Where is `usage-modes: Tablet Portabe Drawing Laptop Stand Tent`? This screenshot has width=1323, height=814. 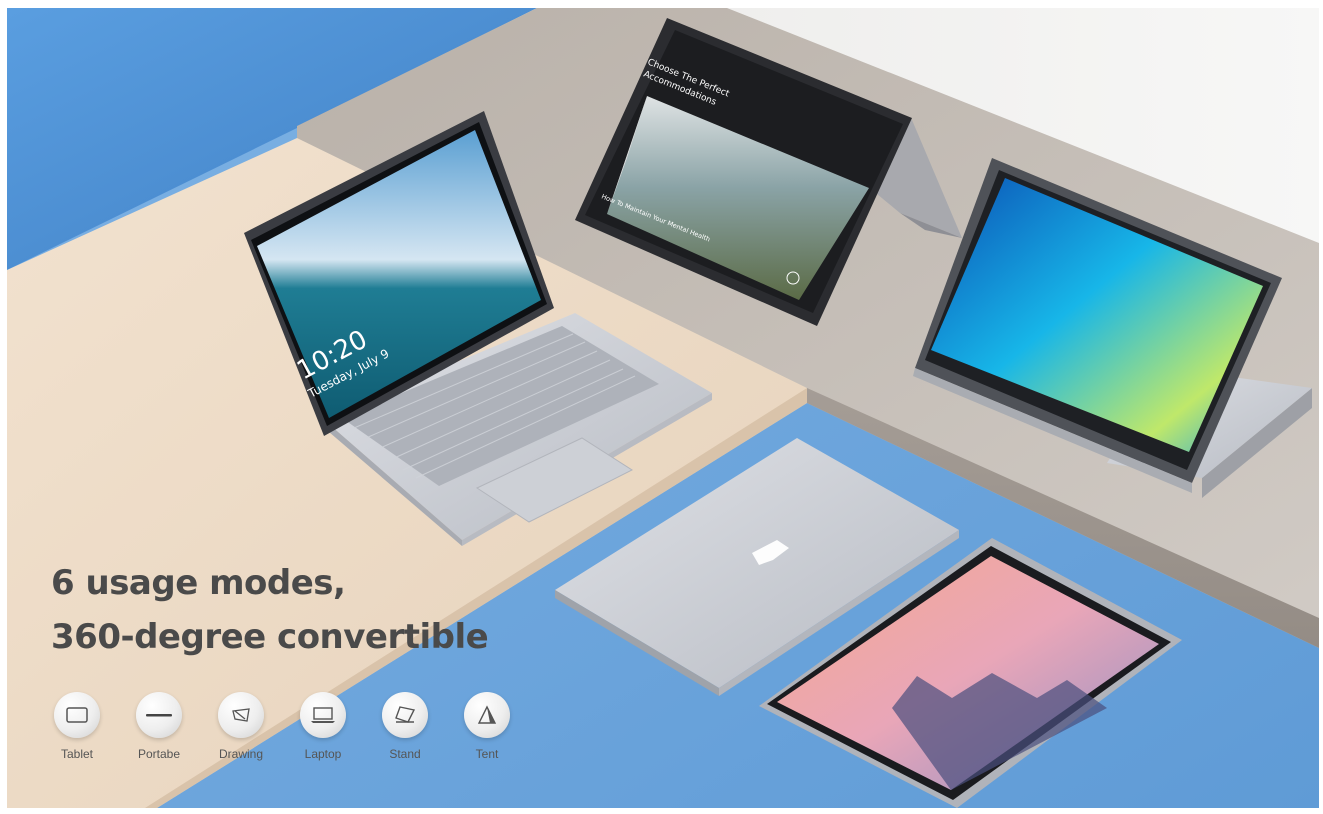 usage-modes: Tablet Portabe Drawing Laptop Stand Tent is located at coordinates (289, 732).